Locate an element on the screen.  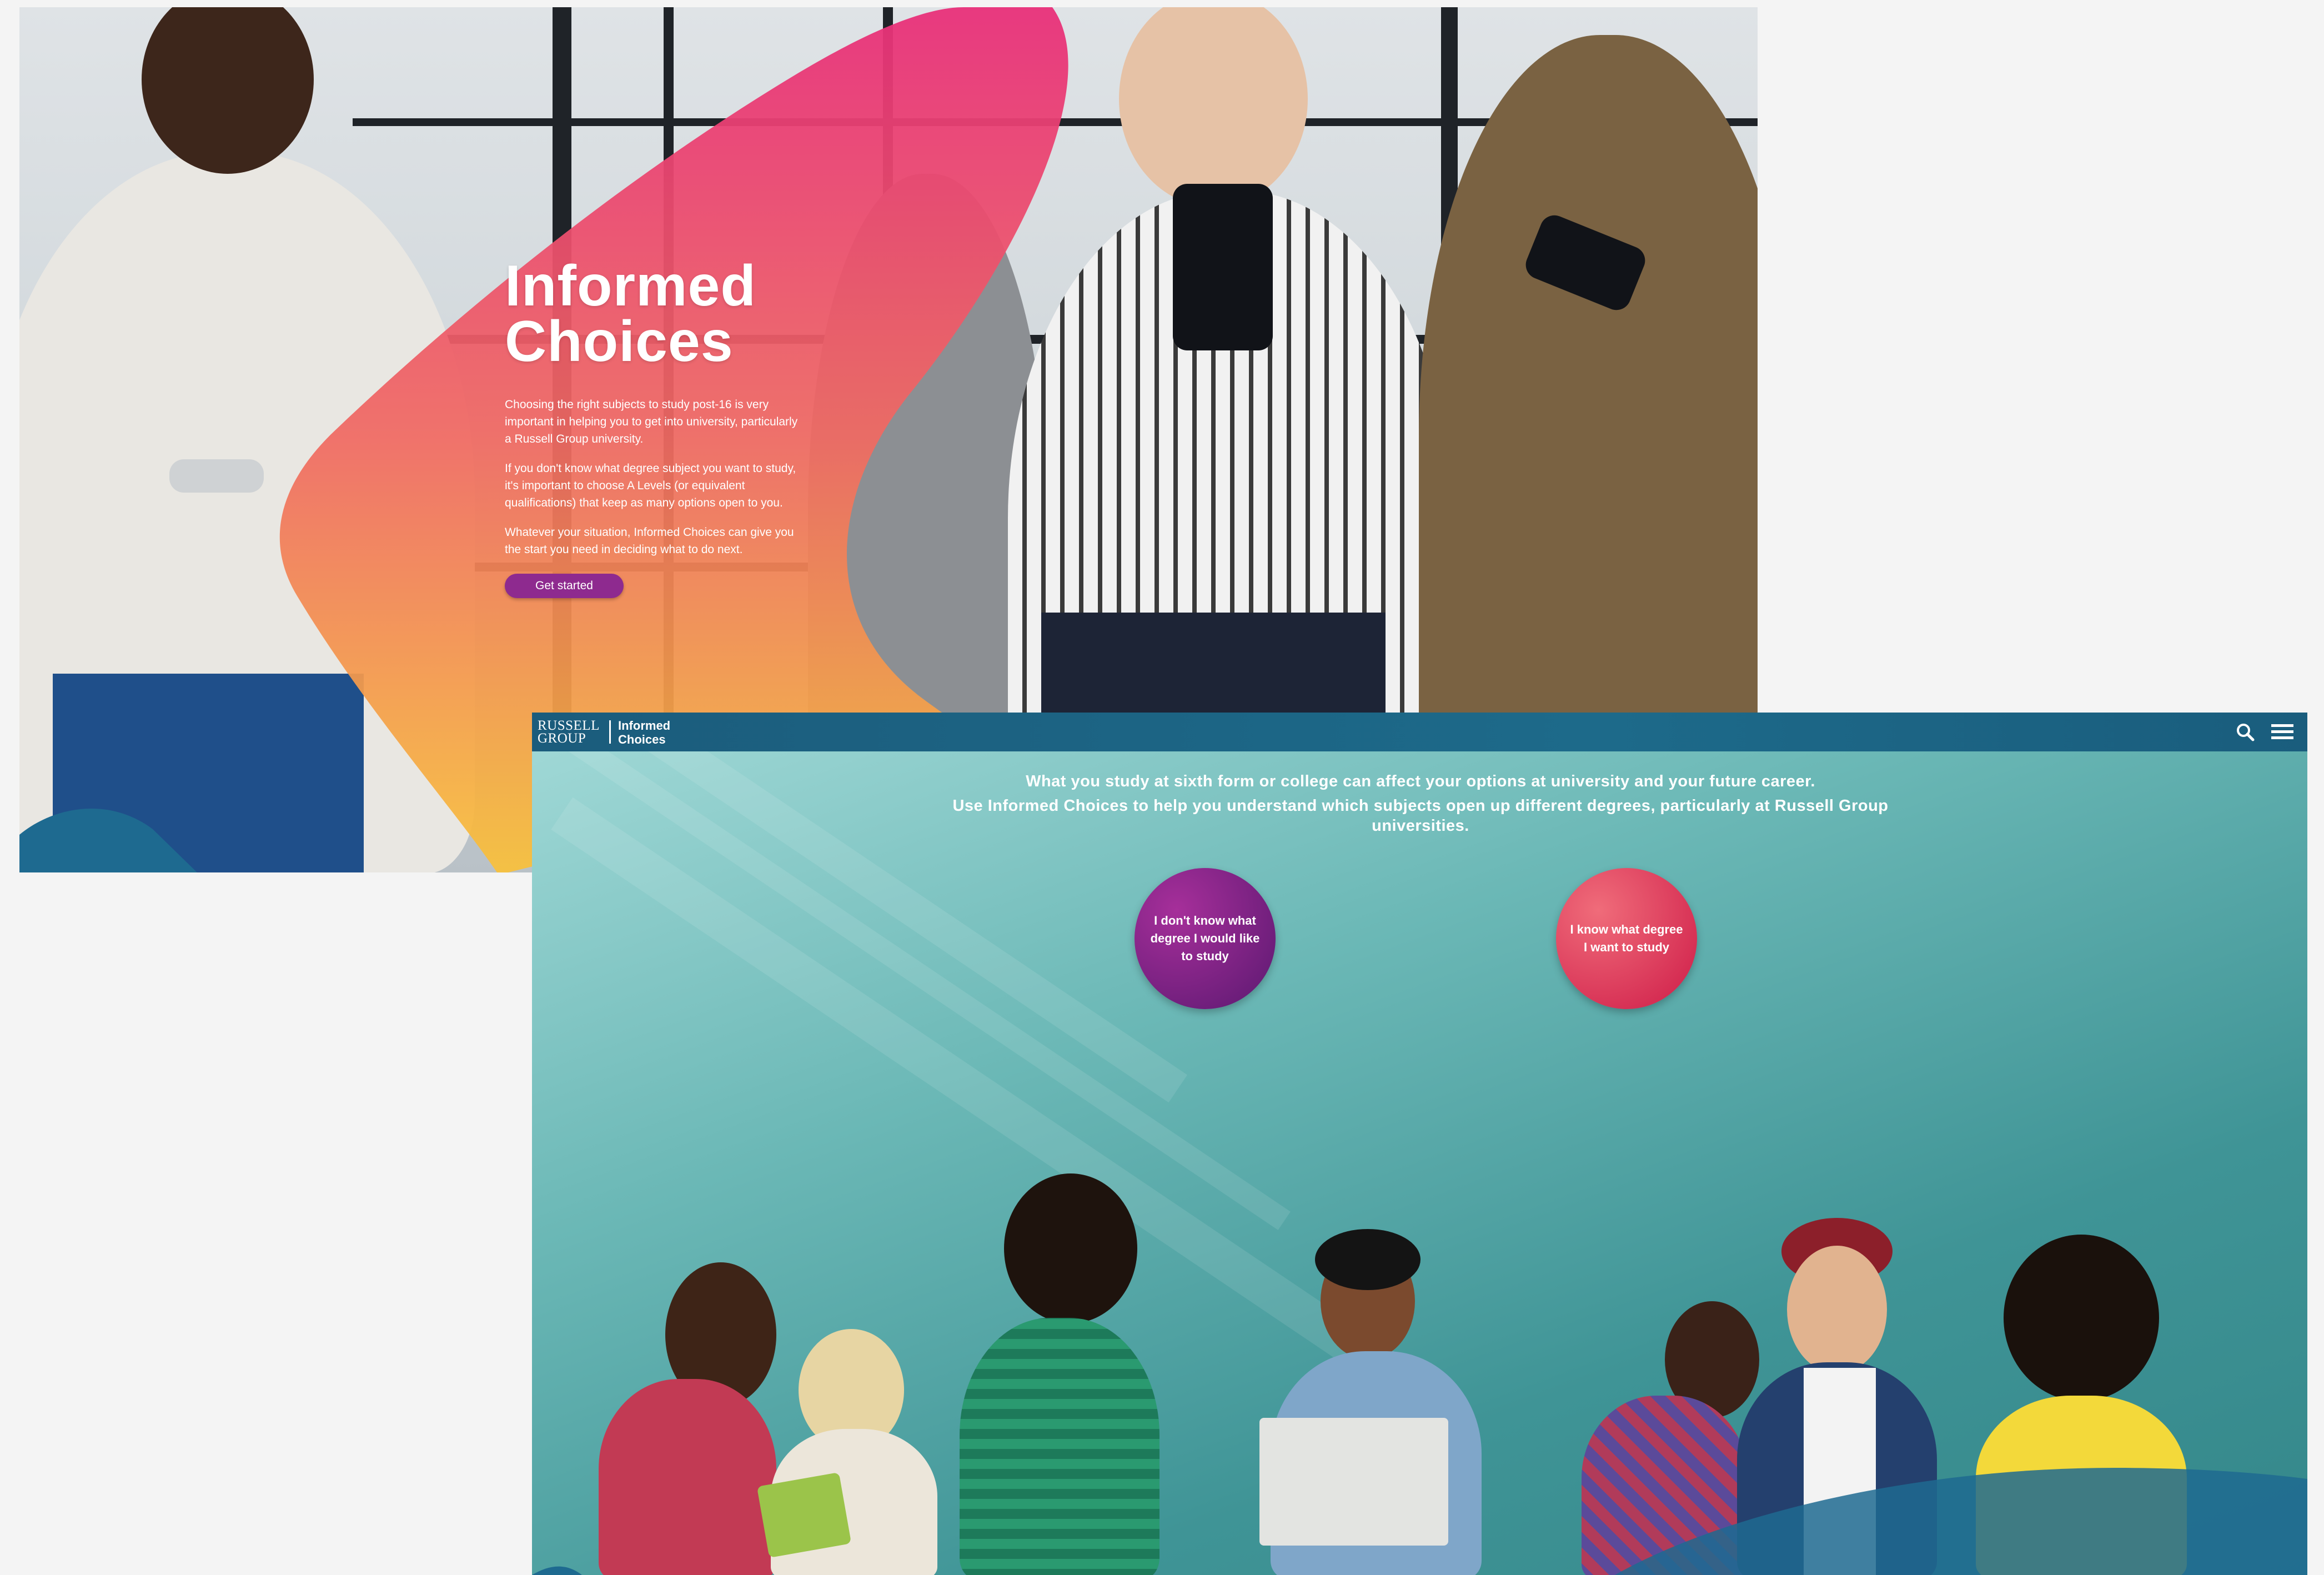
bottom-wave-shape is located at coordinates (1419, 1521).